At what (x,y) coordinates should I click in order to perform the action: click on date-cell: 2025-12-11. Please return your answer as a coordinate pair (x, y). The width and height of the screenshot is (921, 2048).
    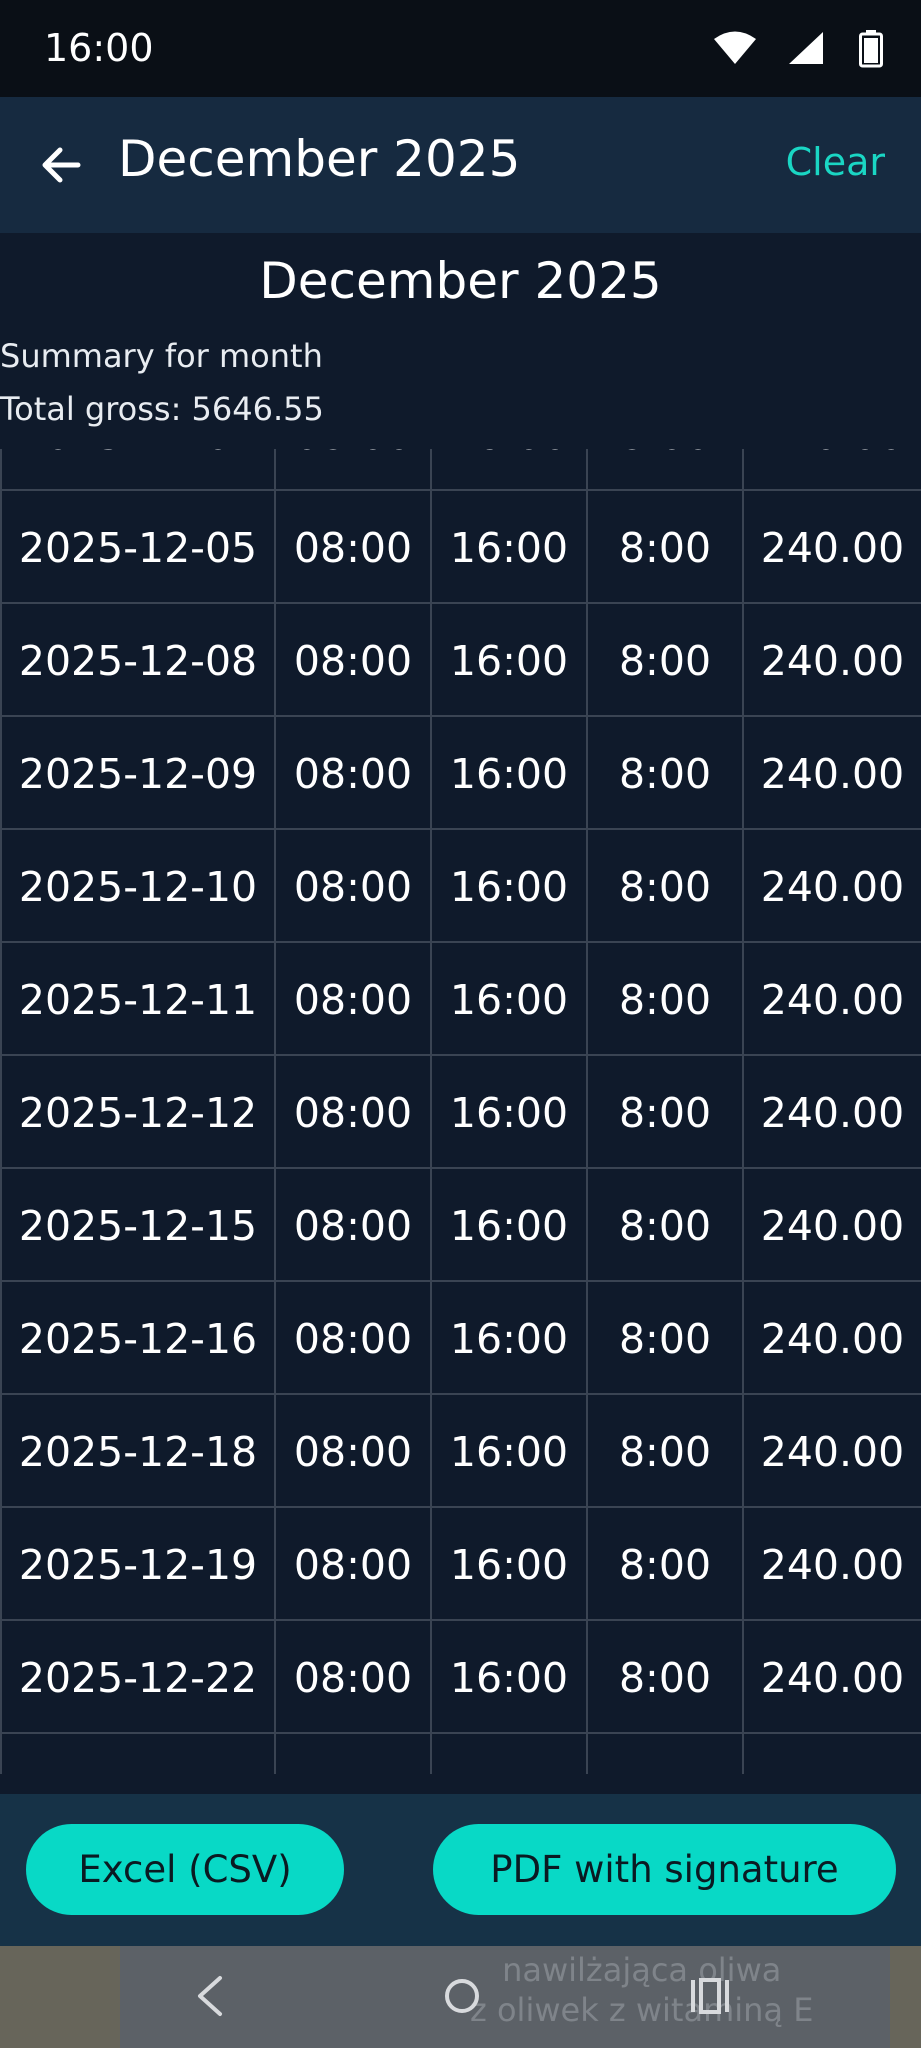
    Looking at the image, I should click on (137, 999).